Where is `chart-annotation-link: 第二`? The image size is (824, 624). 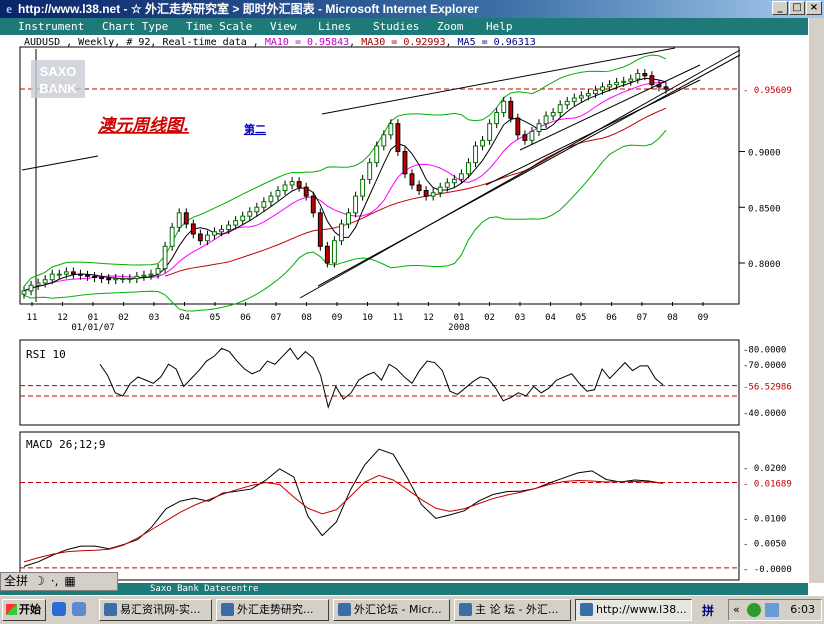
chart-annotation-link: 第二 is located at coordinates (255, 129).